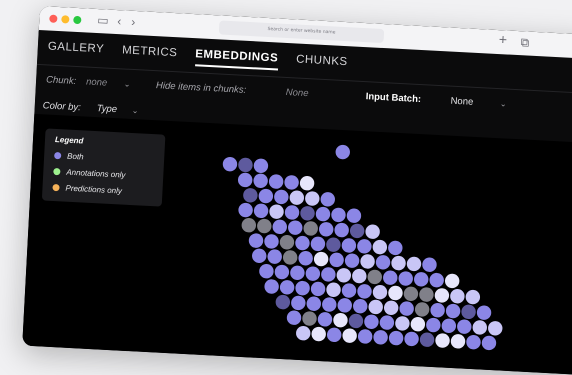  Describe the element at coordinates (108, 83) in the screenshot. I see `chunk-select: none ⌄` at that location.